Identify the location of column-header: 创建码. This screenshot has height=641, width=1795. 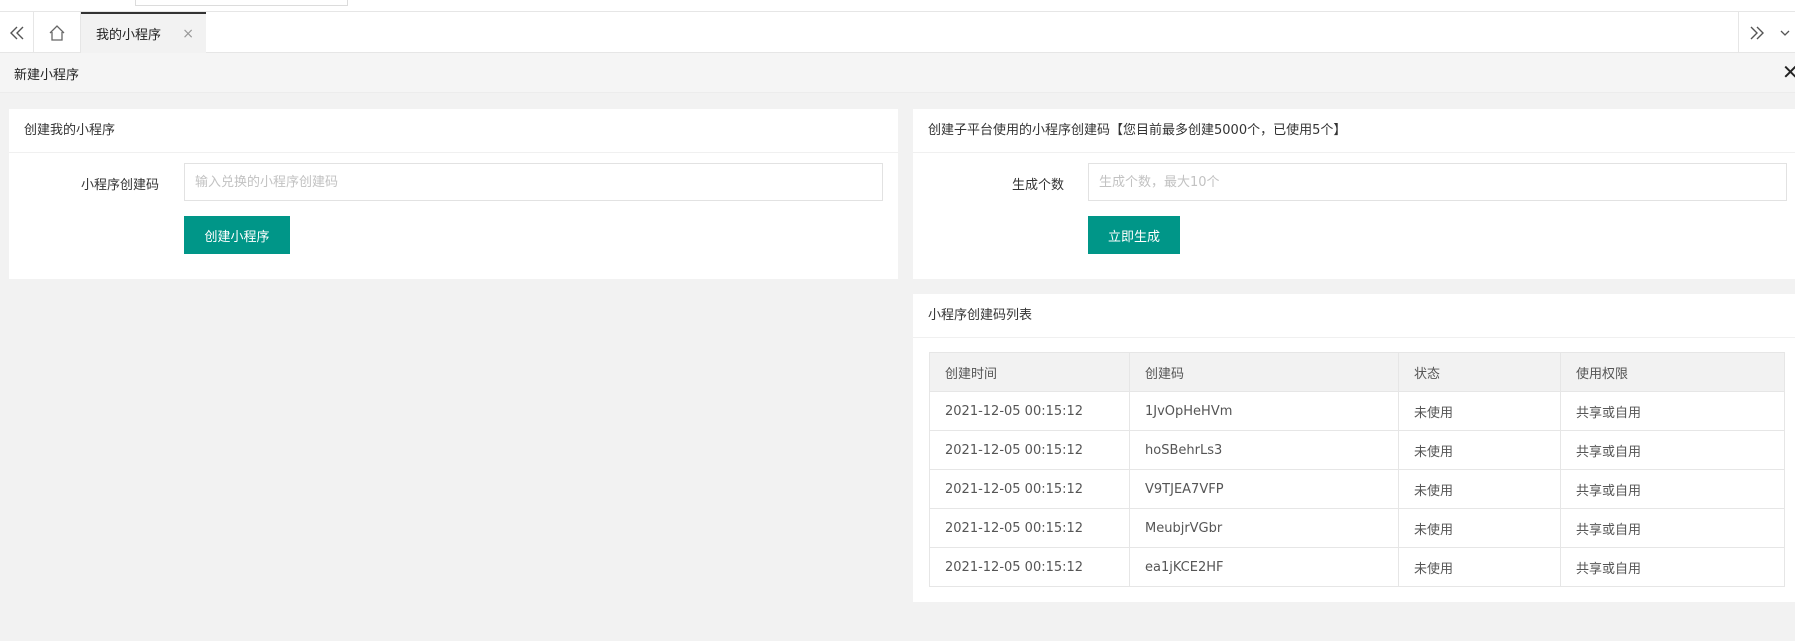
(1264, 372).